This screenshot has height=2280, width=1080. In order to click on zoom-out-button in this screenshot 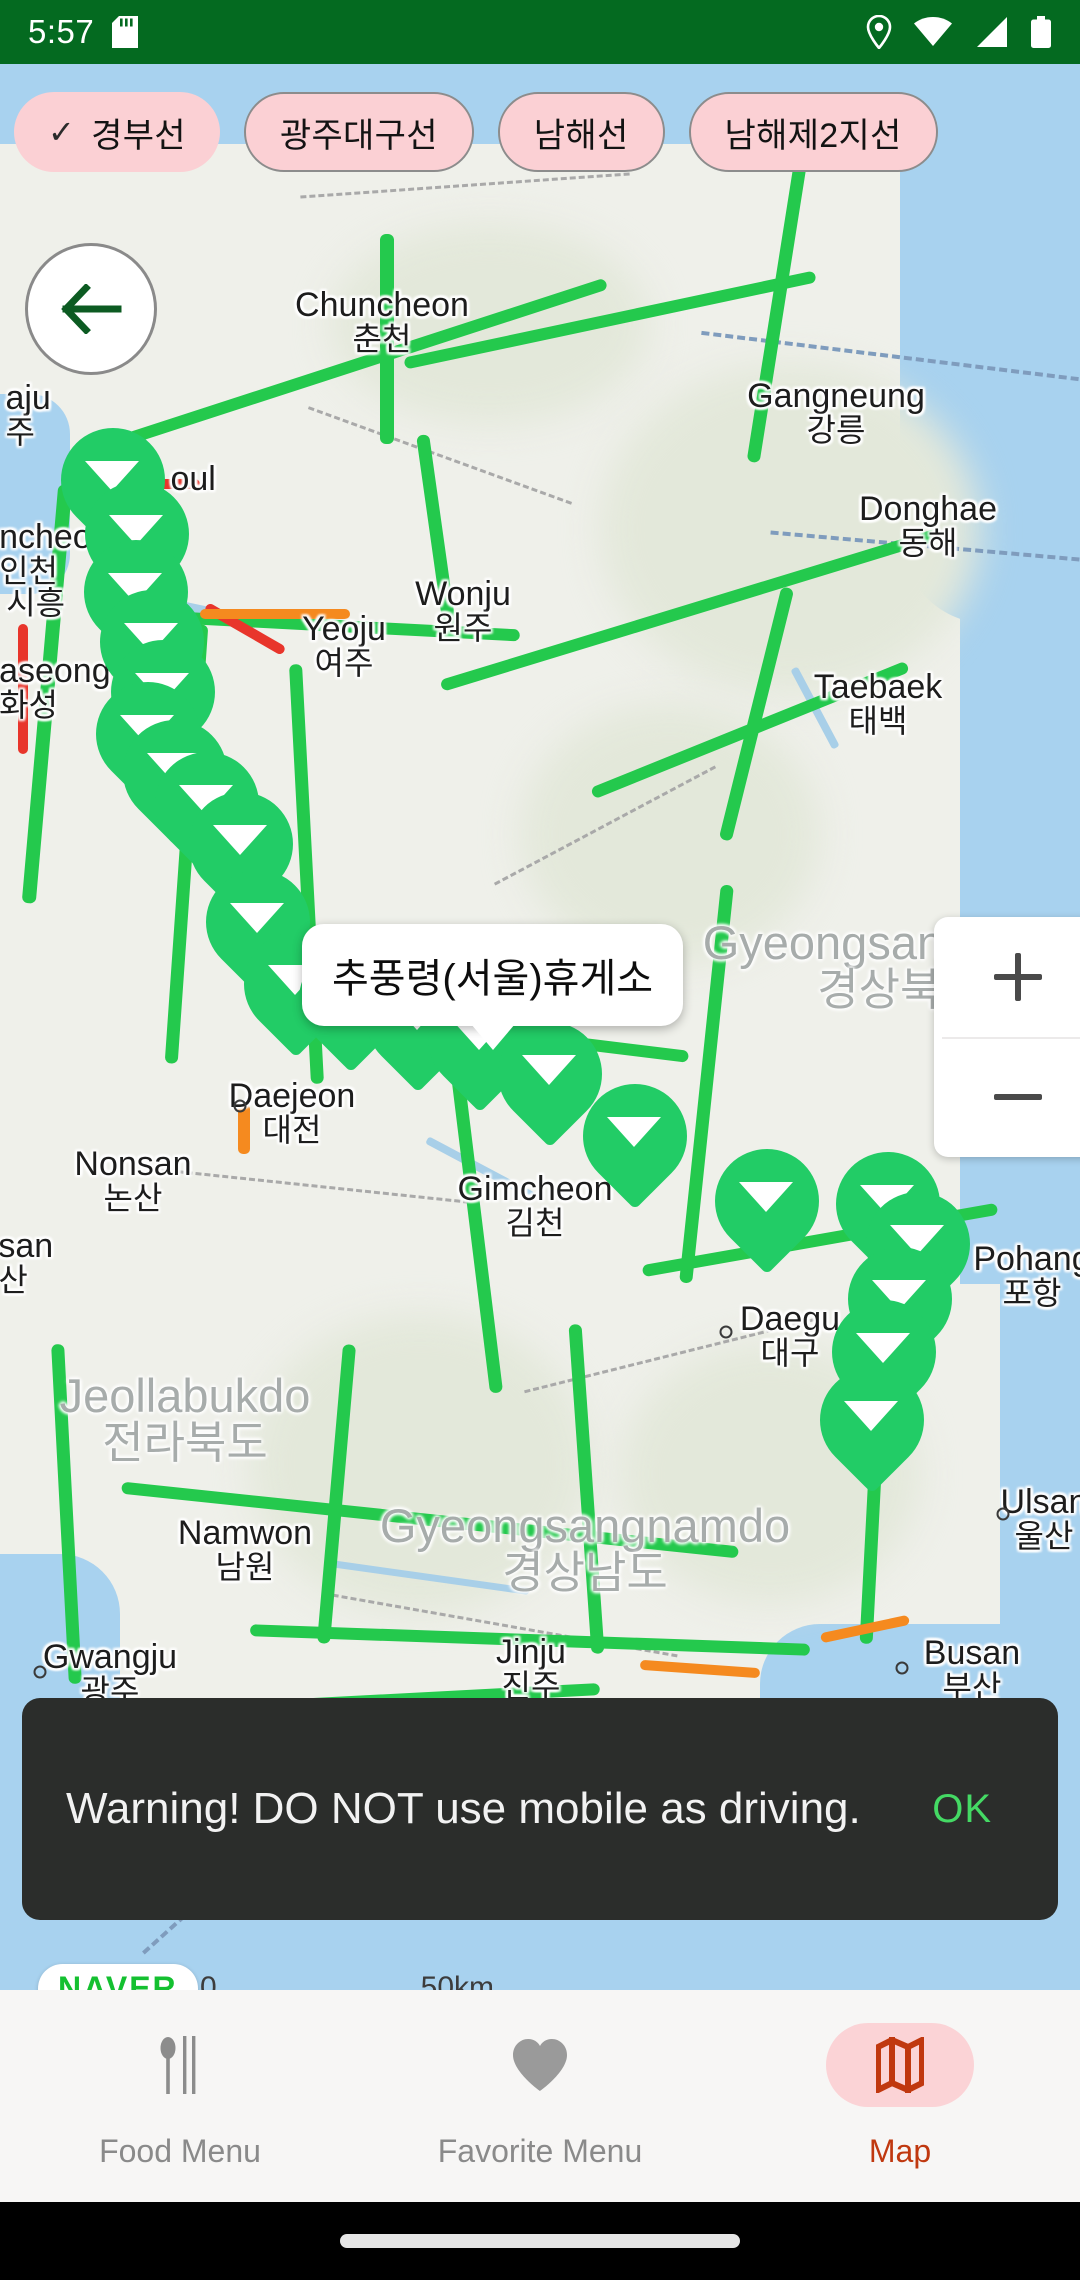, I will do `click(1007, 1097)`.